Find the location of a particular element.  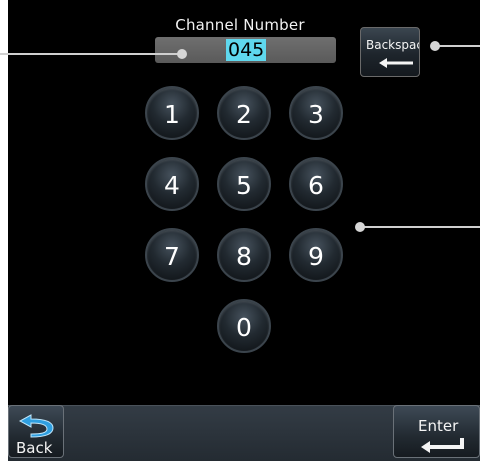

backspace-button: Backspac is located at coordinates (390, 52).